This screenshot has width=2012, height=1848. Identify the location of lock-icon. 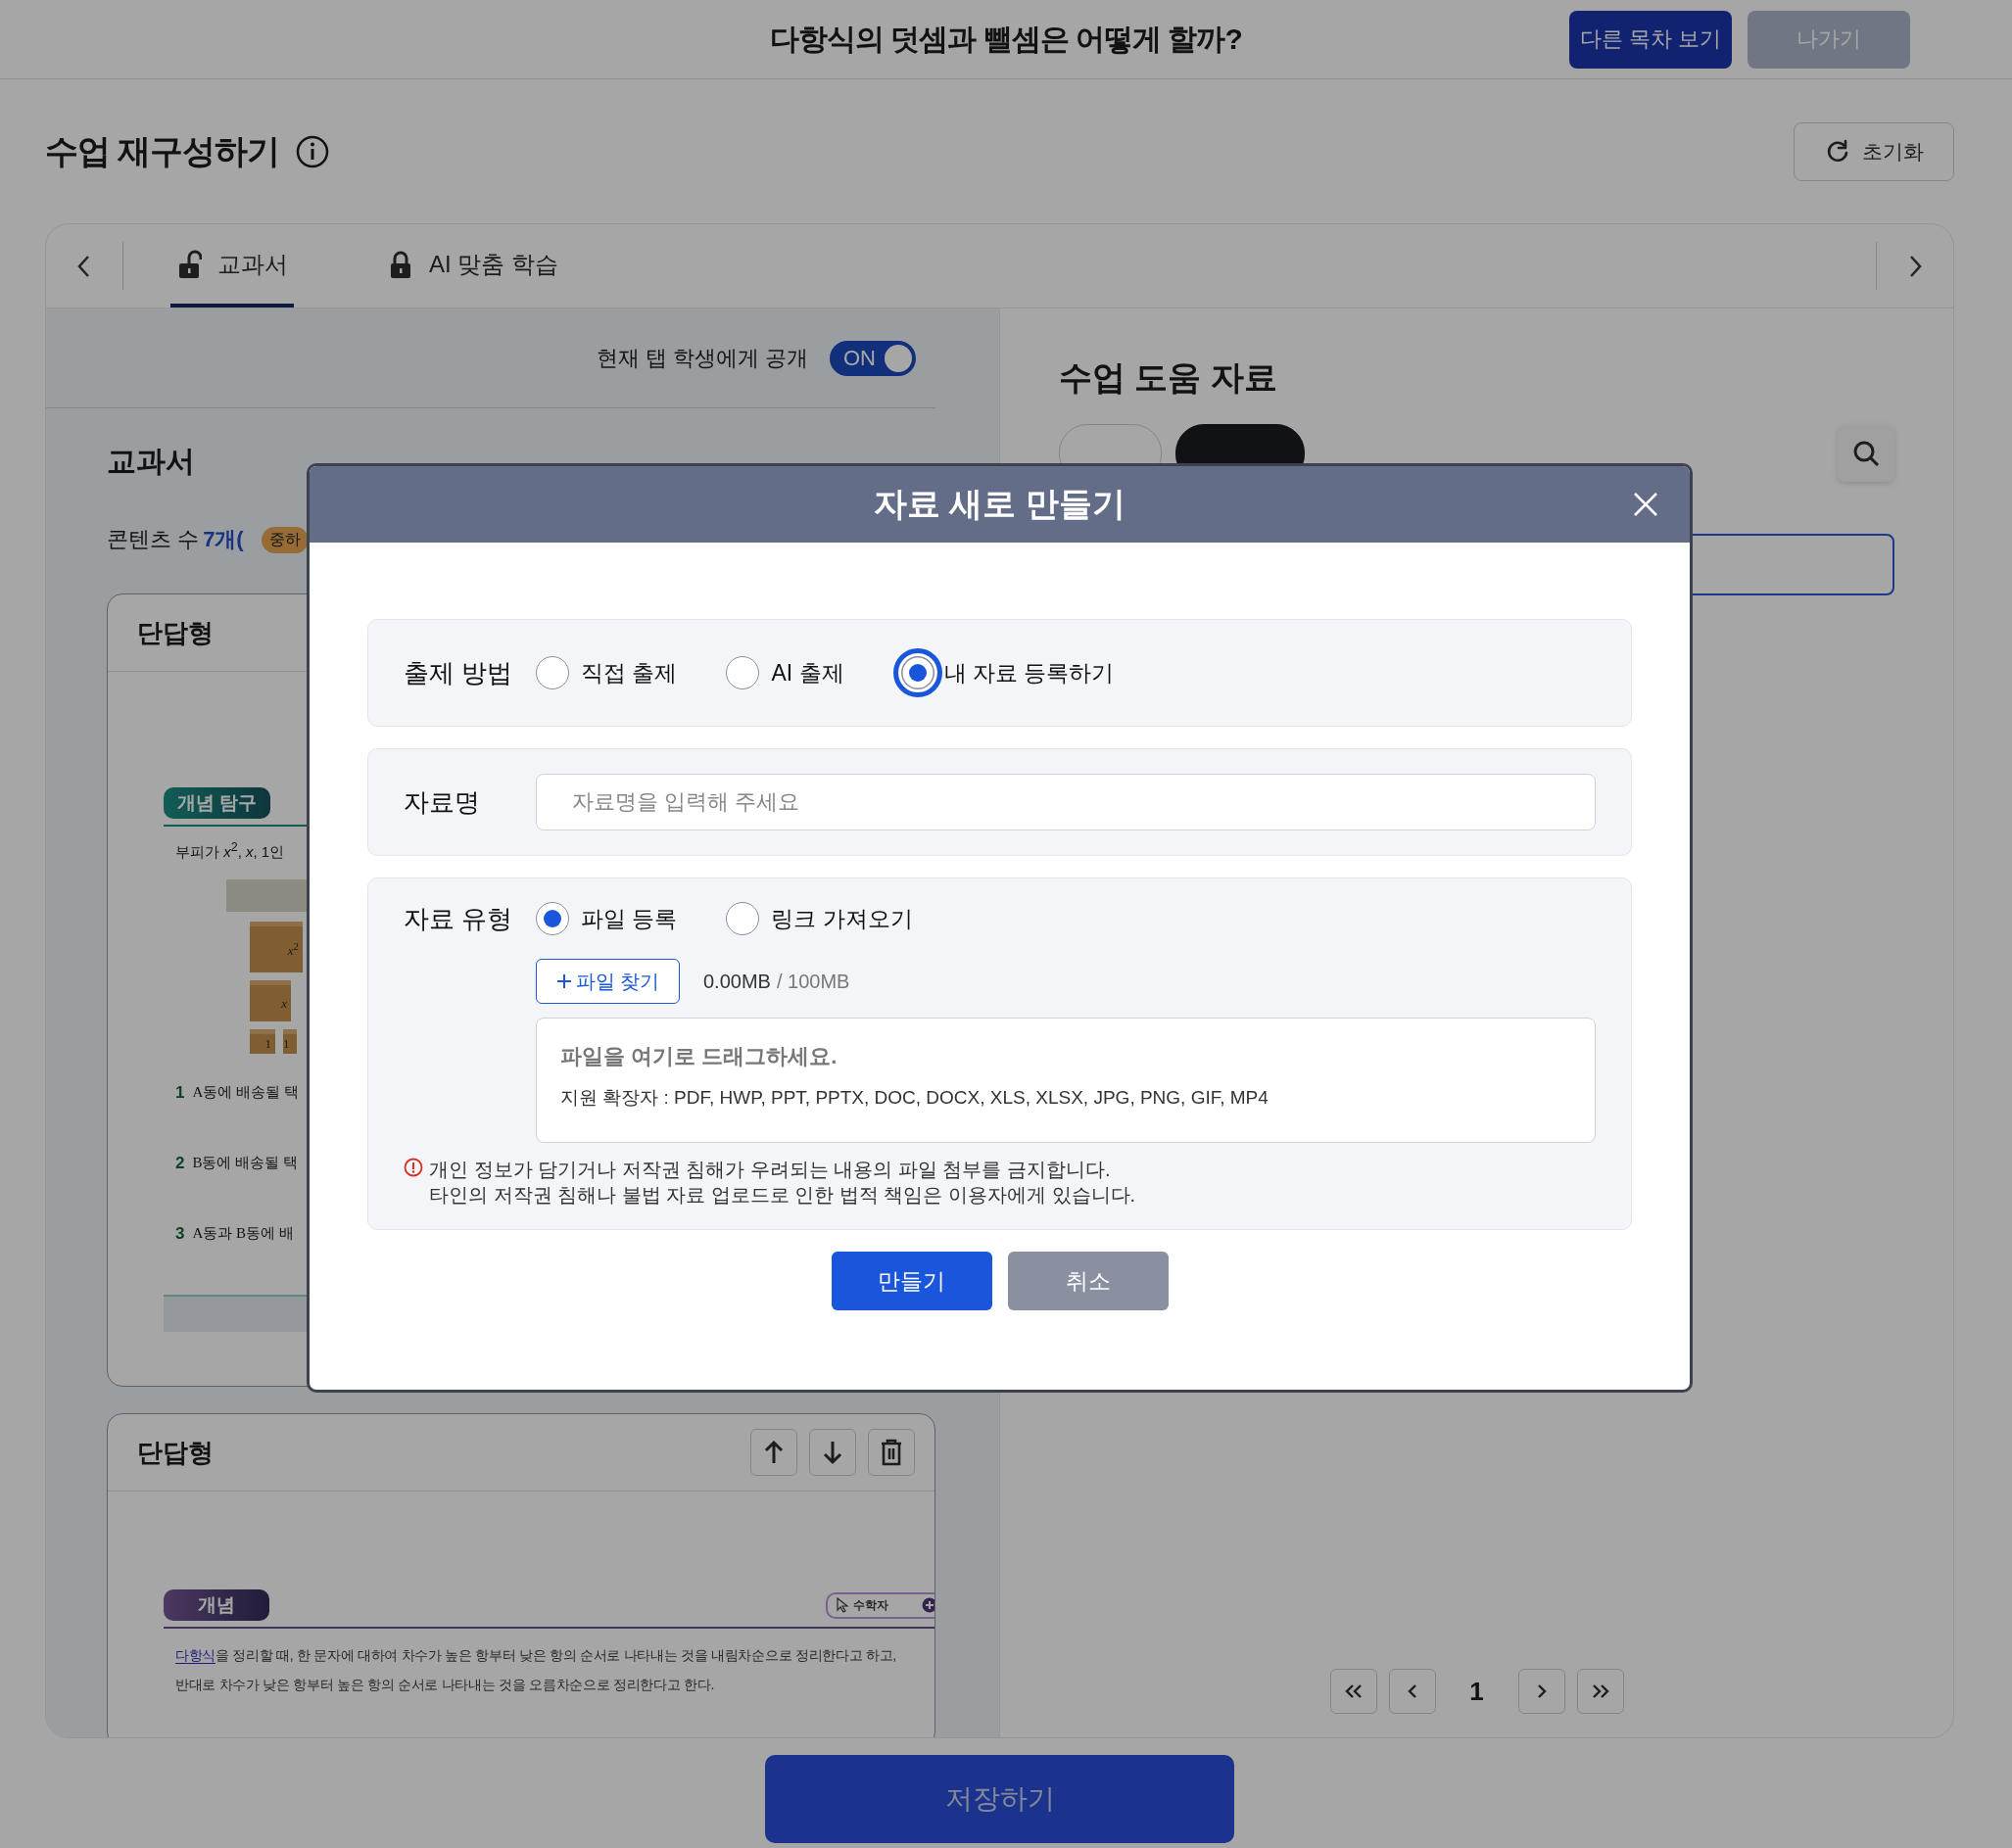
(400, 264).